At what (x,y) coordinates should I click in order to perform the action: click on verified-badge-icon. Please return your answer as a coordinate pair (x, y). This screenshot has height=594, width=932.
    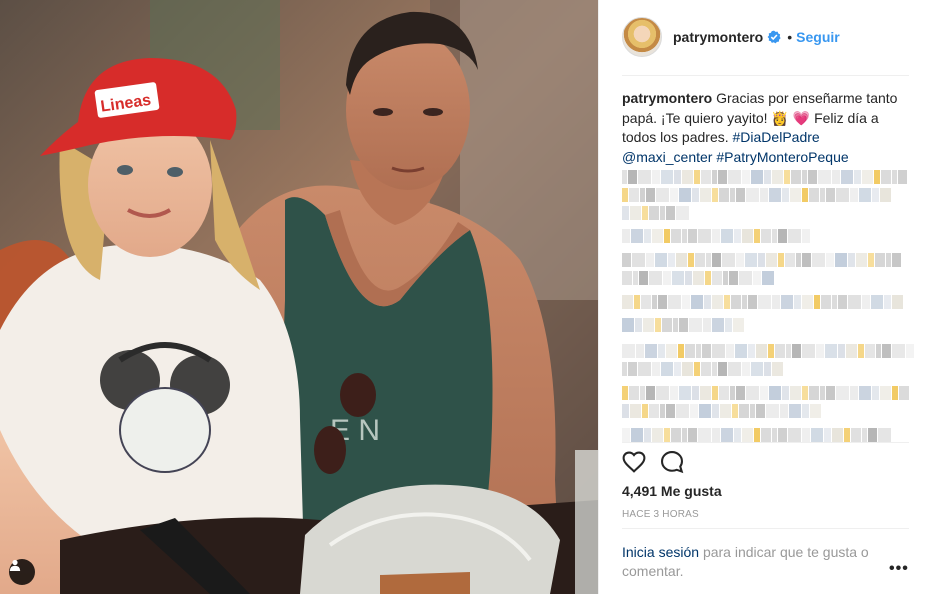
    Looking at the image, I should click on (774, 37).